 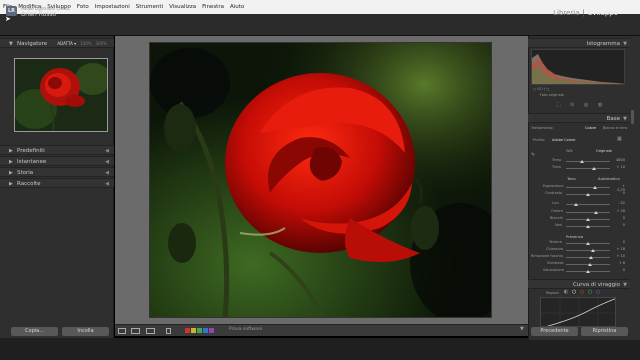 What do you see at coordinates (558, 105) in the screenshot?
I see `crop-tool-icon: ⬚` at bounding box center [558, 105].